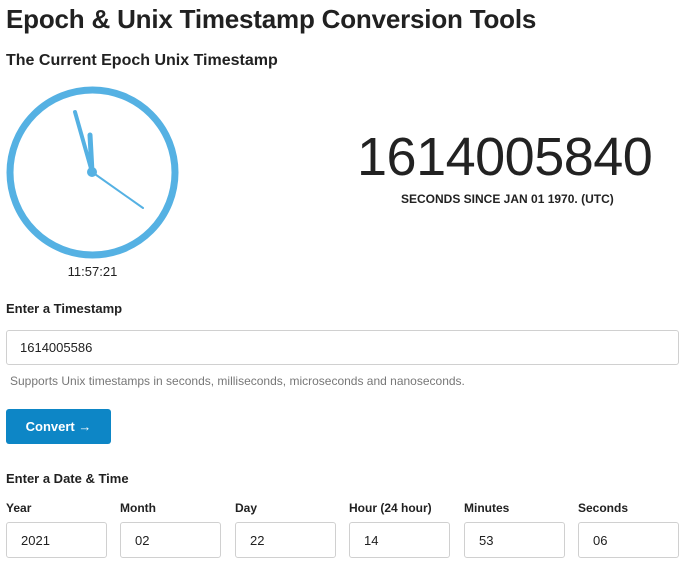 The height and width of the screenshot is (566, 684). I want to click on seconds-label: Seconds, so click(603, 508).